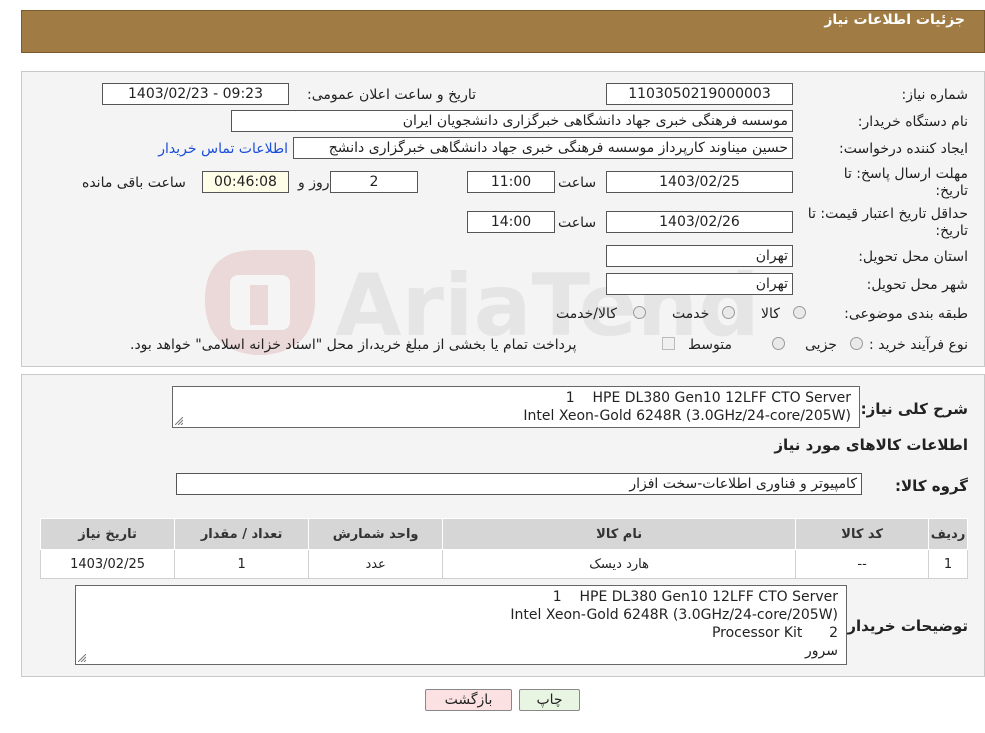 The width and height of the screenshot is (985, 733). What do you see at coordinates (948, 534) in the screenshot?
I see `col-row-header: ردیف` at bounding box center [948, 534].